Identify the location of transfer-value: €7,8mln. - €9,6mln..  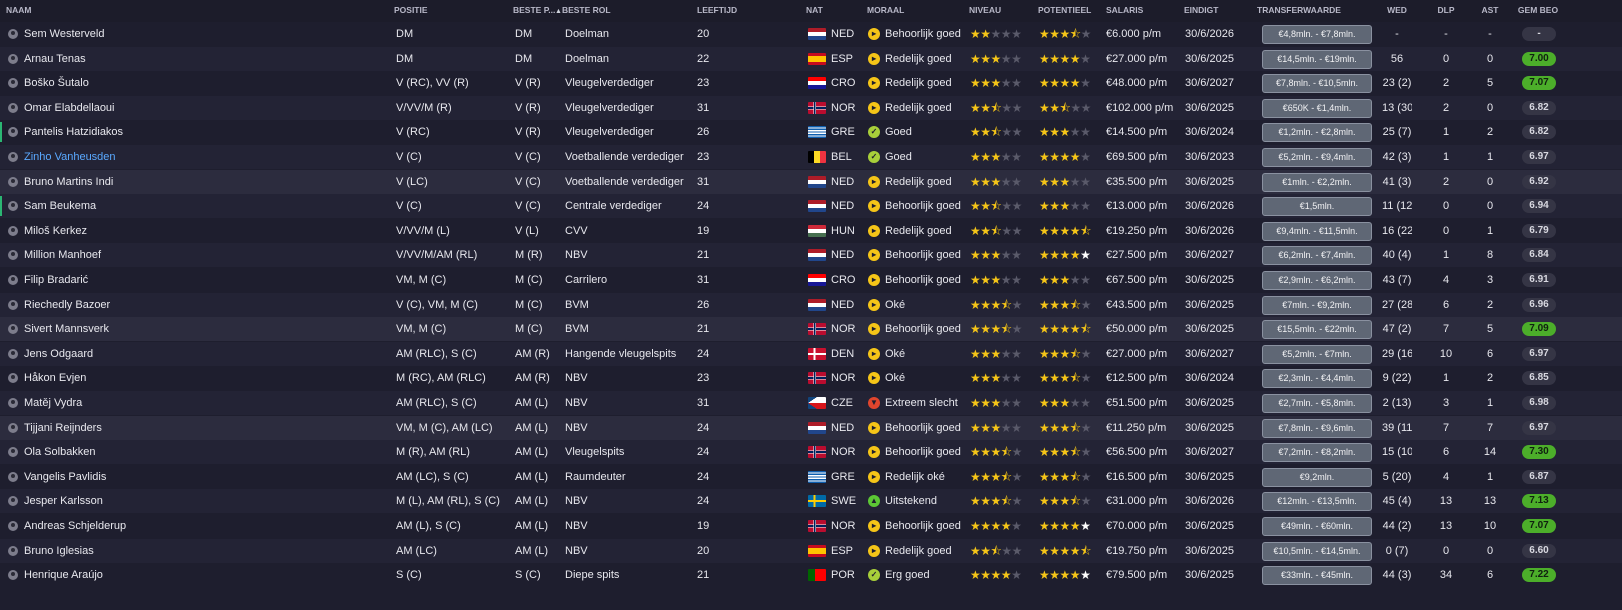
(1317, 428).